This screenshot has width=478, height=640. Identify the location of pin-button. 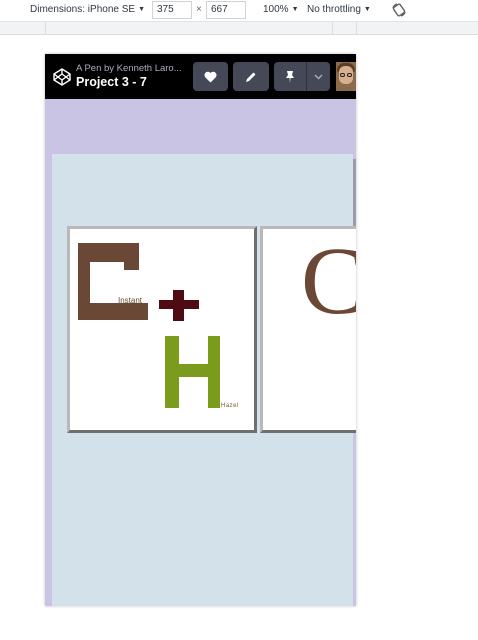
(302, 76).